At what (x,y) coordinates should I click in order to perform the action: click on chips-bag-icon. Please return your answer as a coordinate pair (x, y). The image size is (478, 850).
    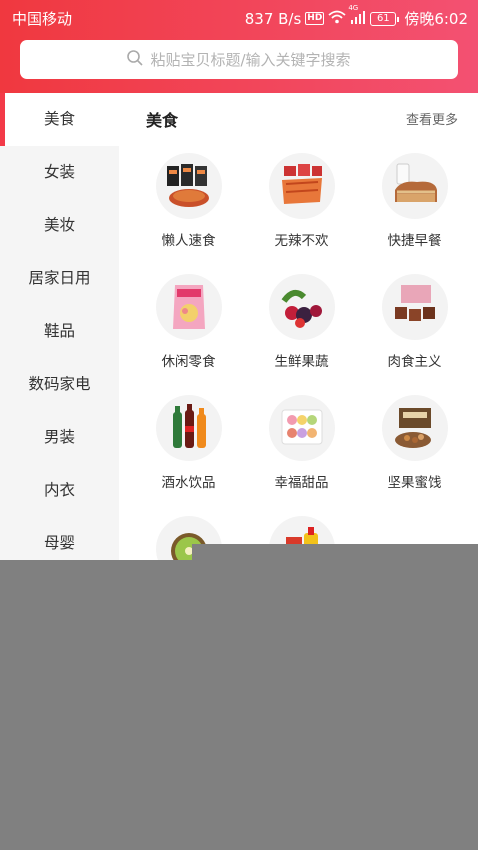
    Looking at the image, I should click on (188, 307).